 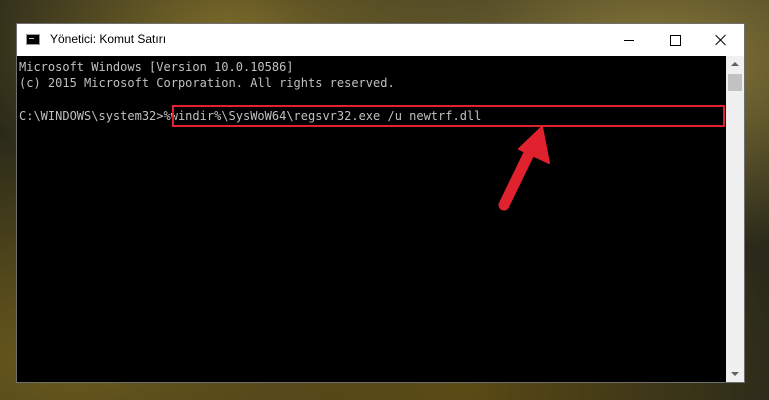 What do you see at coordinates (91, 116) in the screenshot?
I see `console-prompt: C:\WINDOWS\system32>` at bounding box center [91, 116].